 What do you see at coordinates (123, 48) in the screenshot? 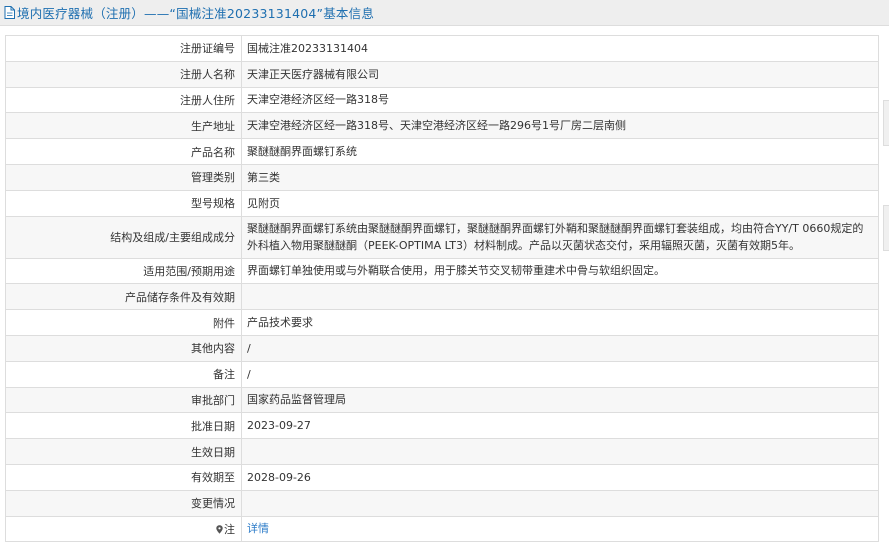
I see `row-label: 注册证编号` at bounding box center [123, 48].